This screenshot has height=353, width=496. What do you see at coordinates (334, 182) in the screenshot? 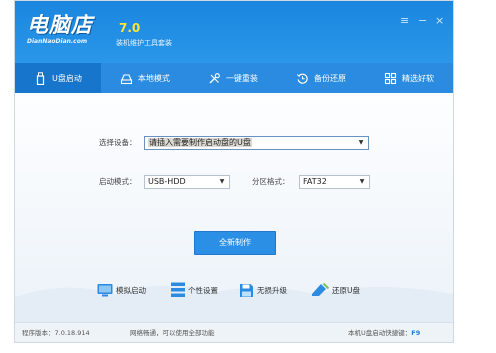
I see `partition-select: FAT32 ▼` at bounding box center [334, 182].